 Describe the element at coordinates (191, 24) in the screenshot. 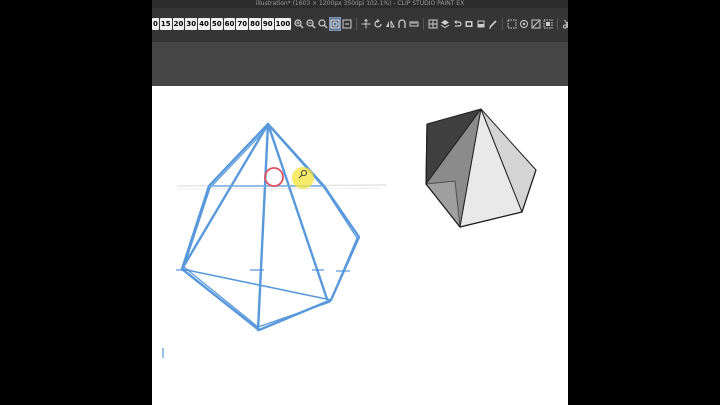

I see `zoom-preset-30: 30` at that location.